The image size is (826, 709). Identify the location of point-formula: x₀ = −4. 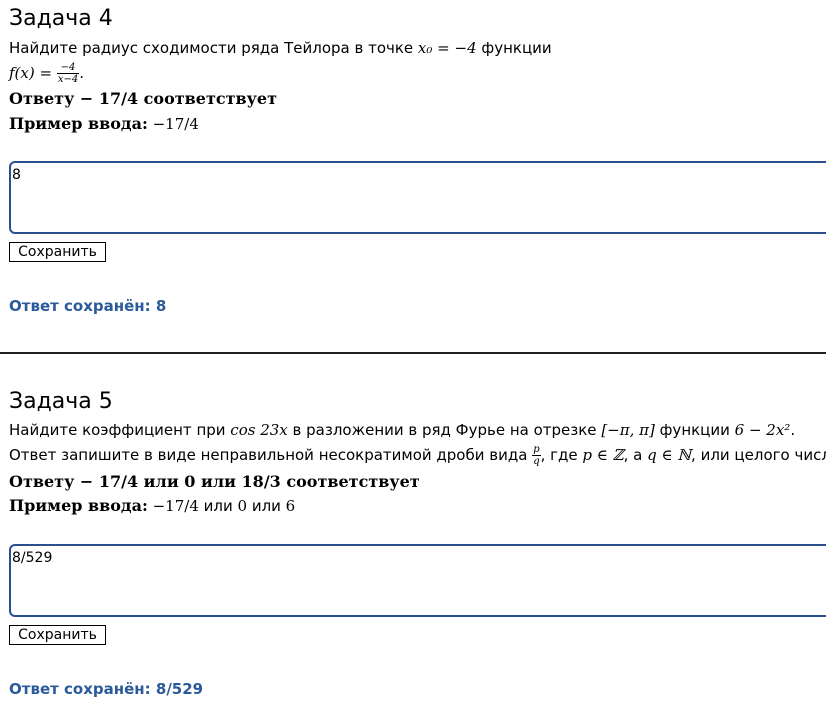
(447, 48).